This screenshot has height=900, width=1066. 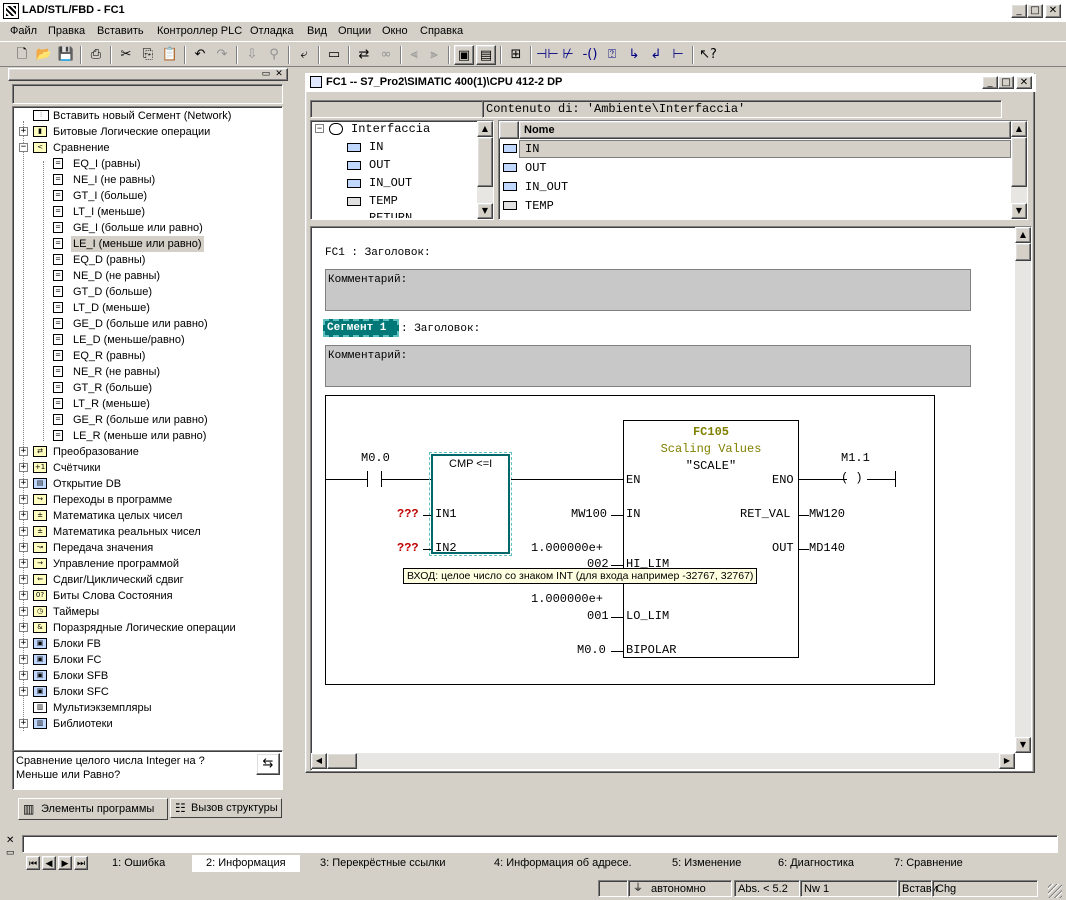 I want to click on new-icon: 🗋, so click(x=22, y=55).